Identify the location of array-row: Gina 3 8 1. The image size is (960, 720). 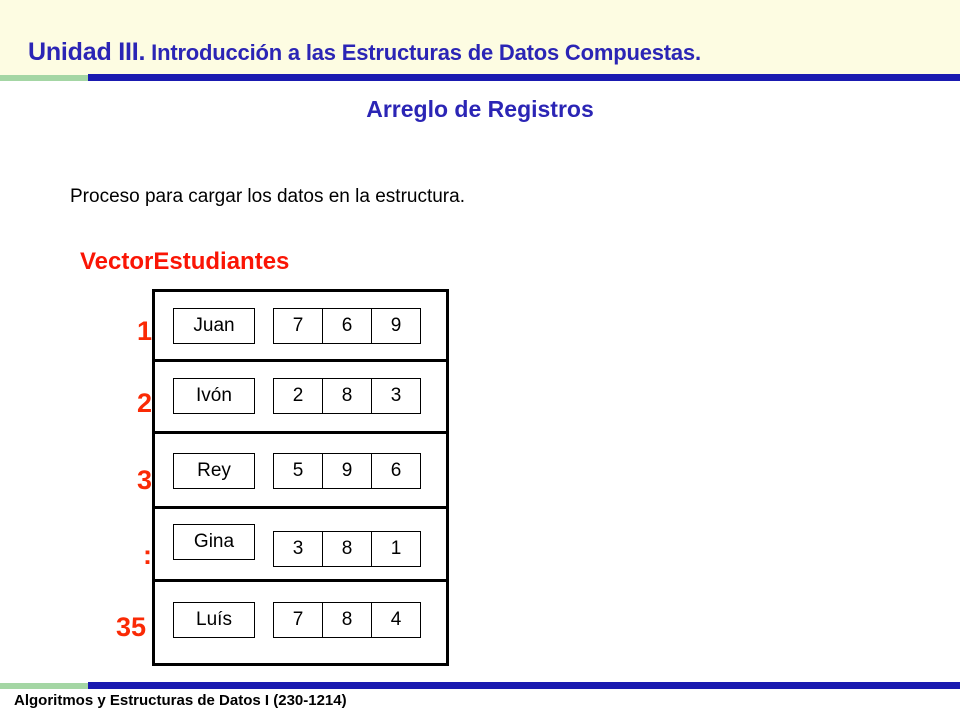
(300, 545).